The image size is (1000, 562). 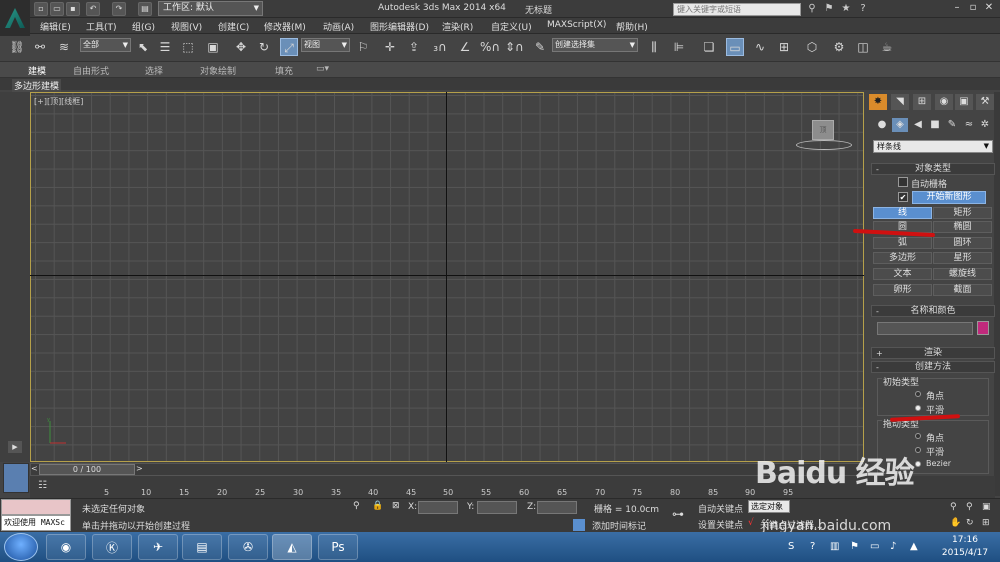 What do you see at coordinates (824, 145) in the screenshot?
I see `viewcube-ring` at bounding box center [824, 145].